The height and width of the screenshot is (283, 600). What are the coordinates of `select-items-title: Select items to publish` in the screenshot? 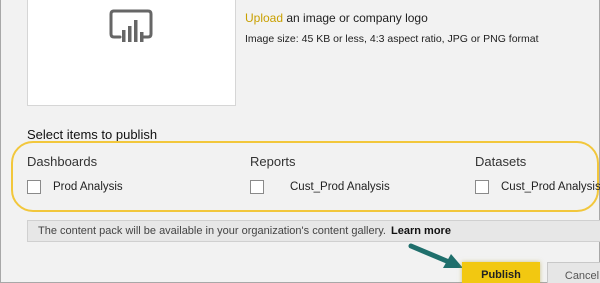 It's located at (92, 134).